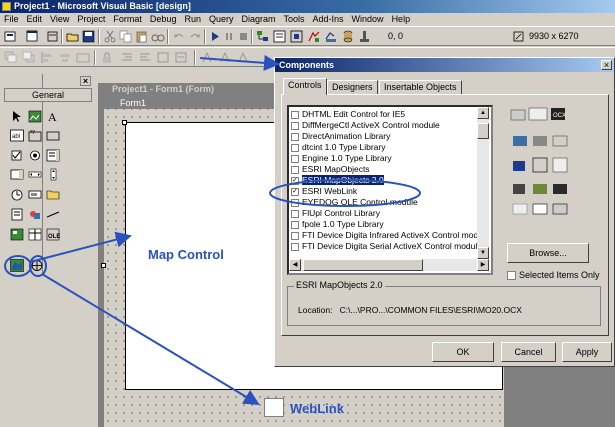  What do you see at coordinates (35, 234) in the screenshot?
I see `data-tool-icon` at bounding box center [35, 234].